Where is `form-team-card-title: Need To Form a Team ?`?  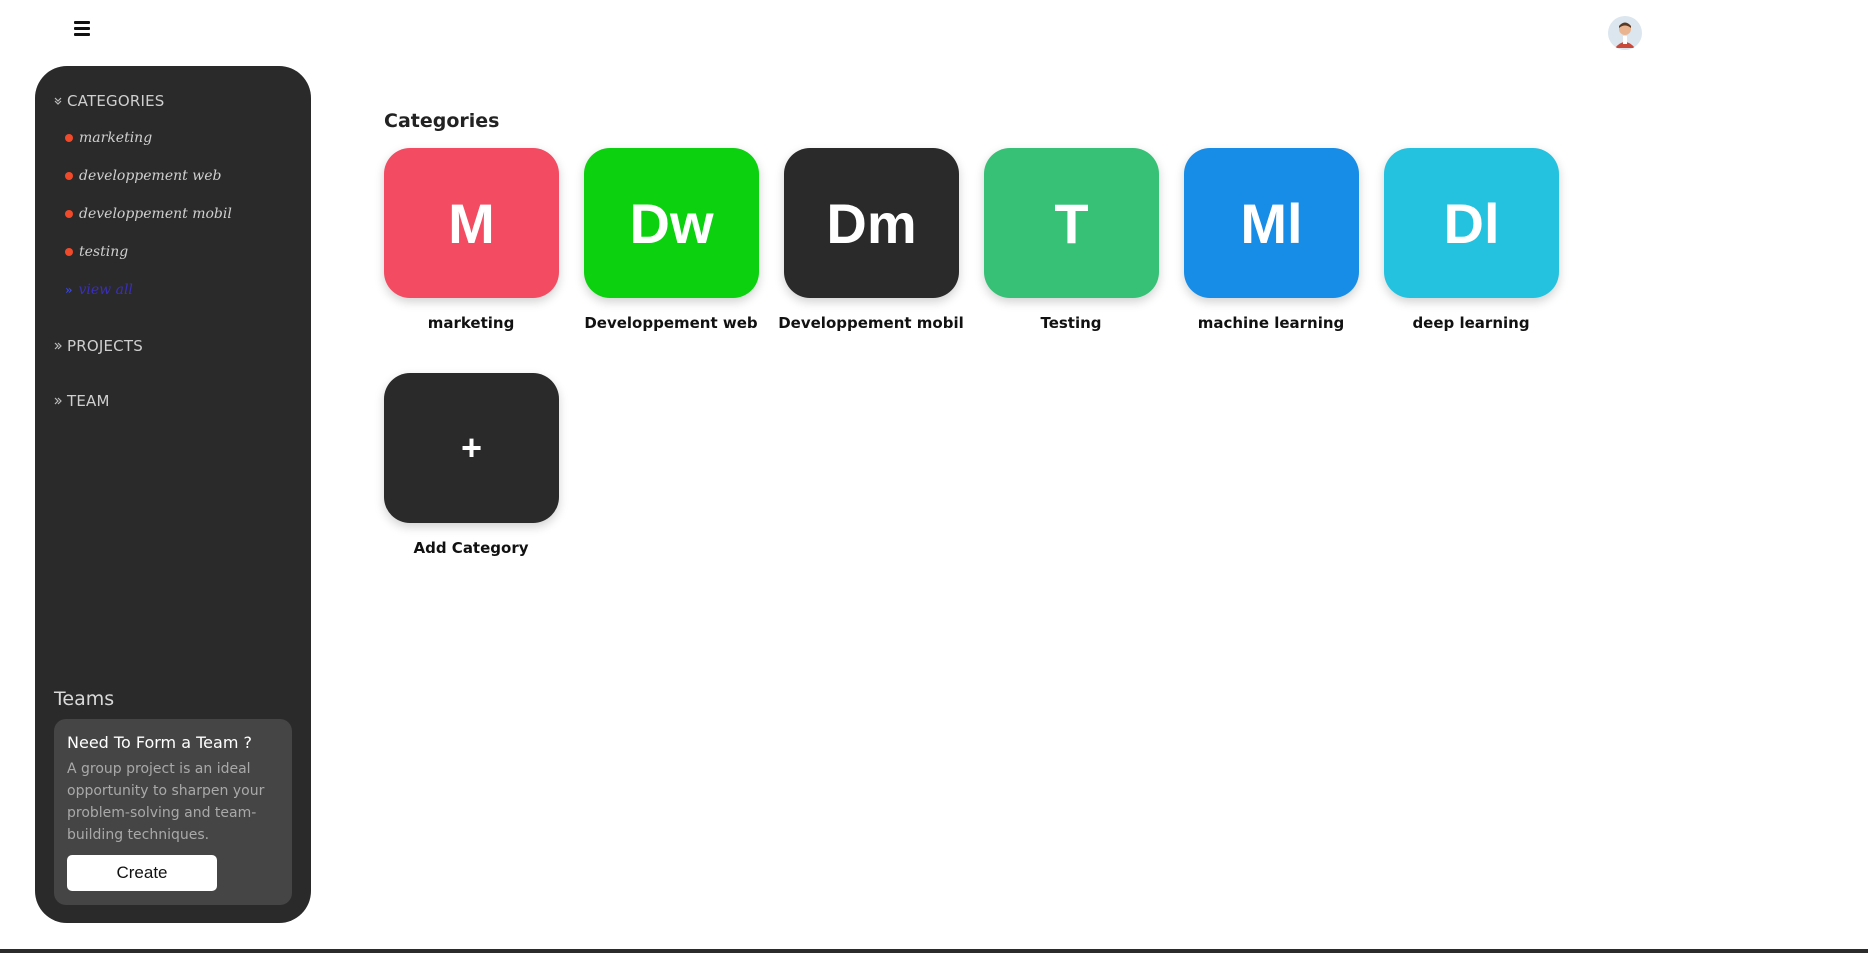
form-team-card-title: Need To Form a Team ? is located at coordinates (159, 742).